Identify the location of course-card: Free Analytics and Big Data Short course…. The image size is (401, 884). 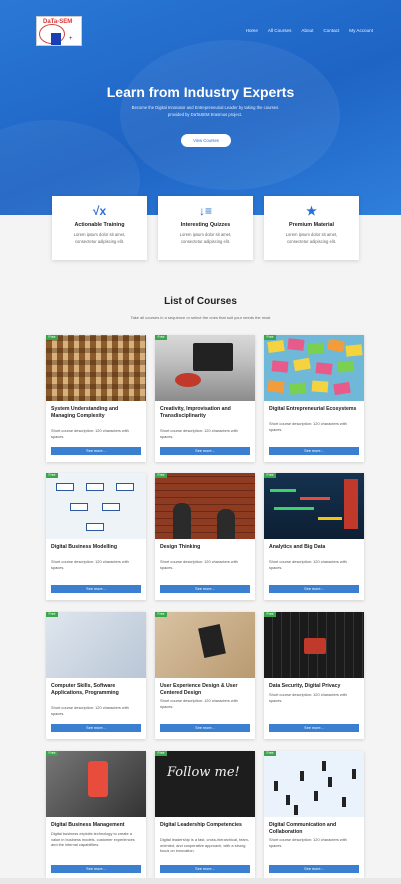
(314, 536).